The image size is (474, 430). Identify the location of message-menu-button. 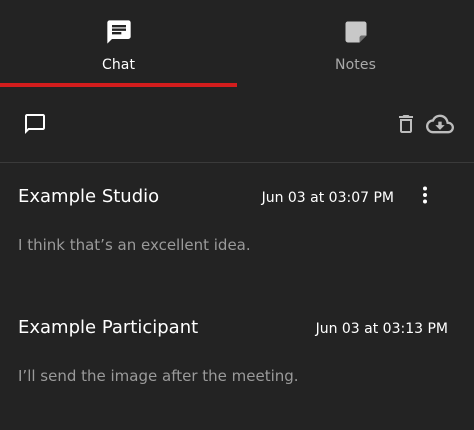
(425, 197).